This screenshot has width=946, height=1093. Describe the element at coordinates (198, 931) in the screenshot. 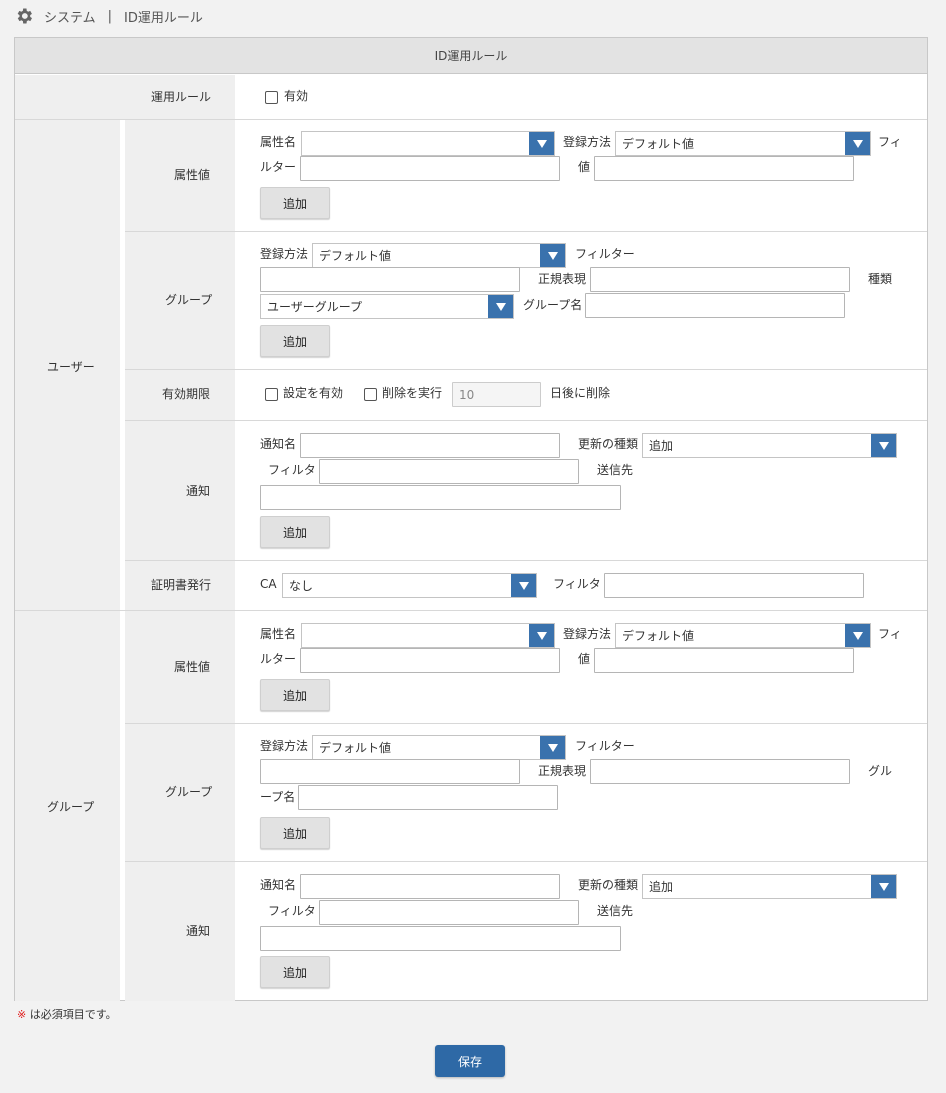

I see `section-notify-label: 通知` at that location.